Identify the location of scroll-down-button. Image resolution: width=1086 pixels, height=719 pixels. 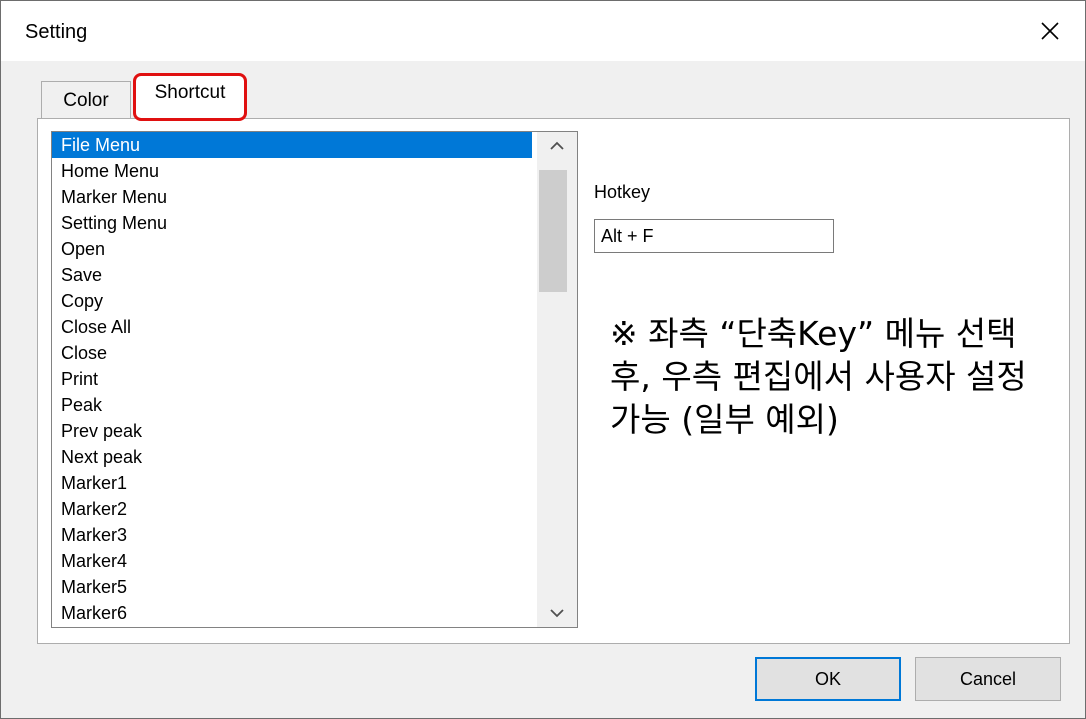
(557, 613).